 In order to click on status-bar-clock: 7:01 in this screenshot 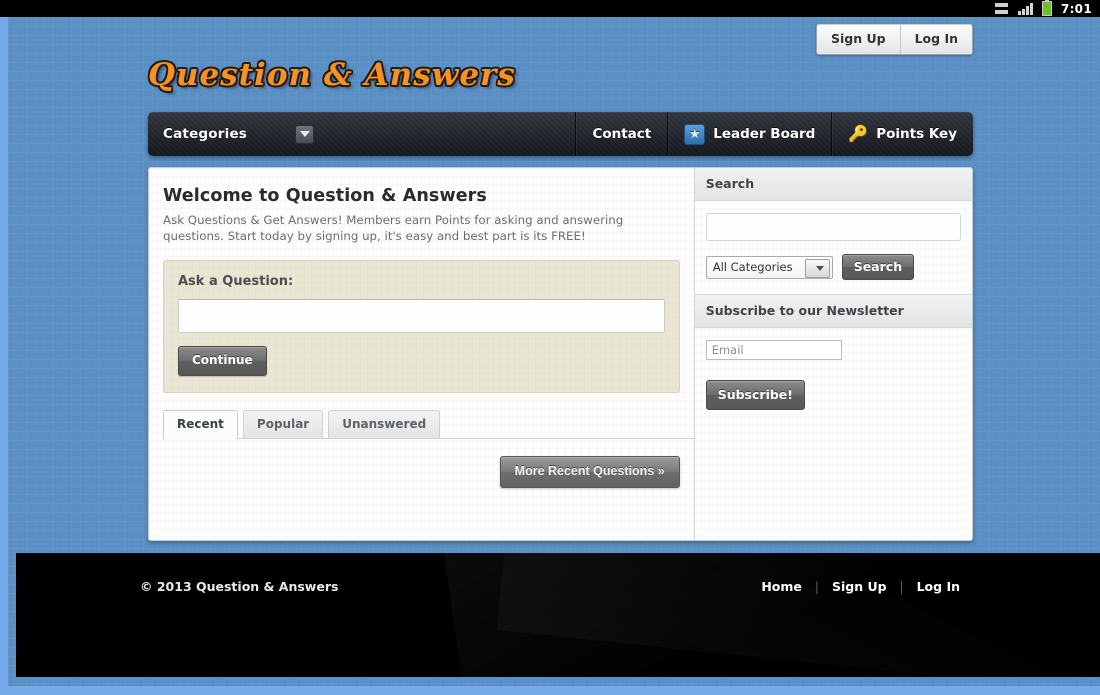, I will do `click(1076, 9)`.